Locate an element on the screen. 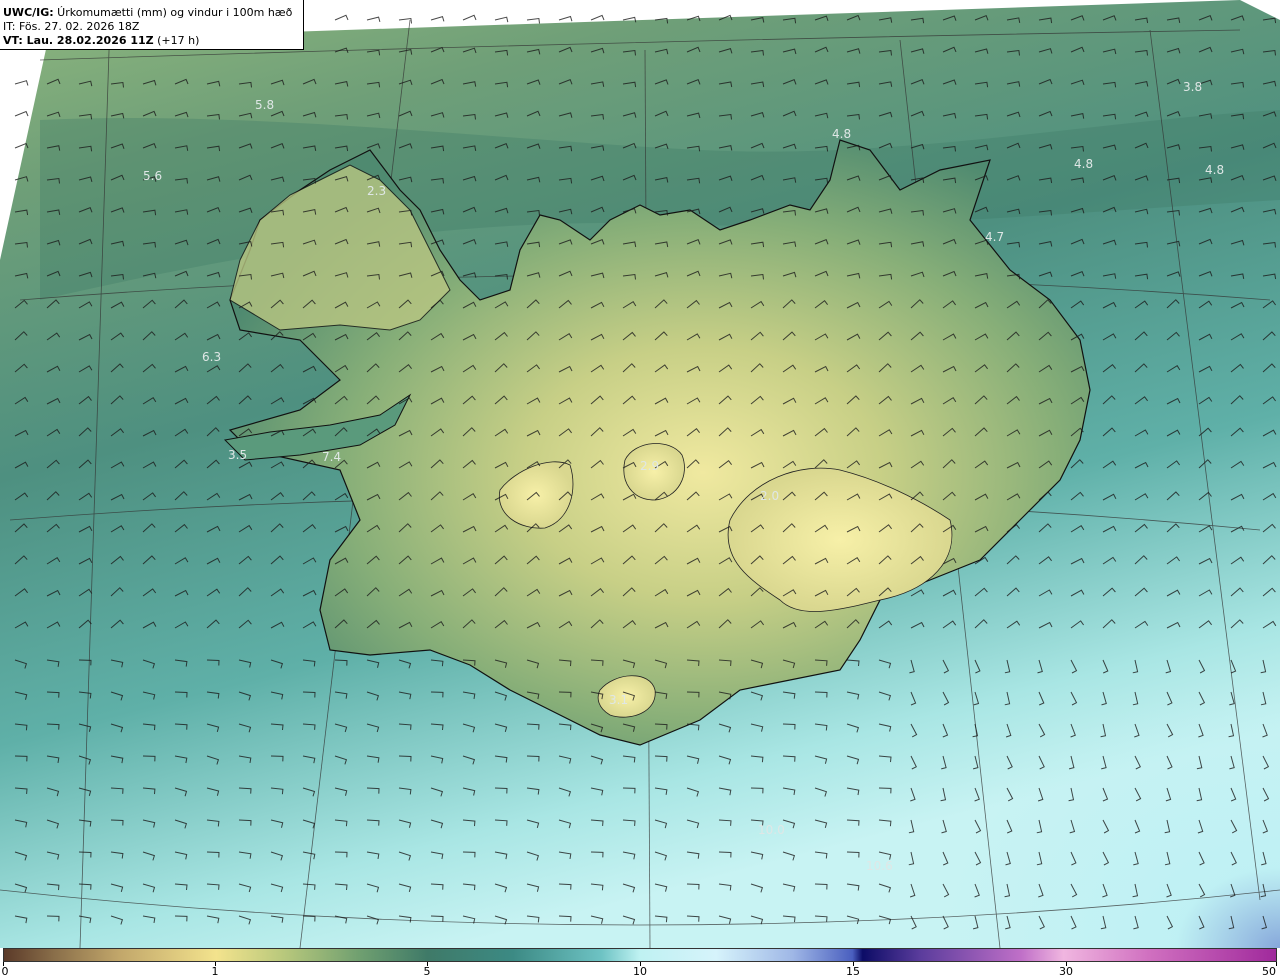 Image resolution: width=1280 pixels, height=978 pixels. colorbar is located at coordinates (640, 955).